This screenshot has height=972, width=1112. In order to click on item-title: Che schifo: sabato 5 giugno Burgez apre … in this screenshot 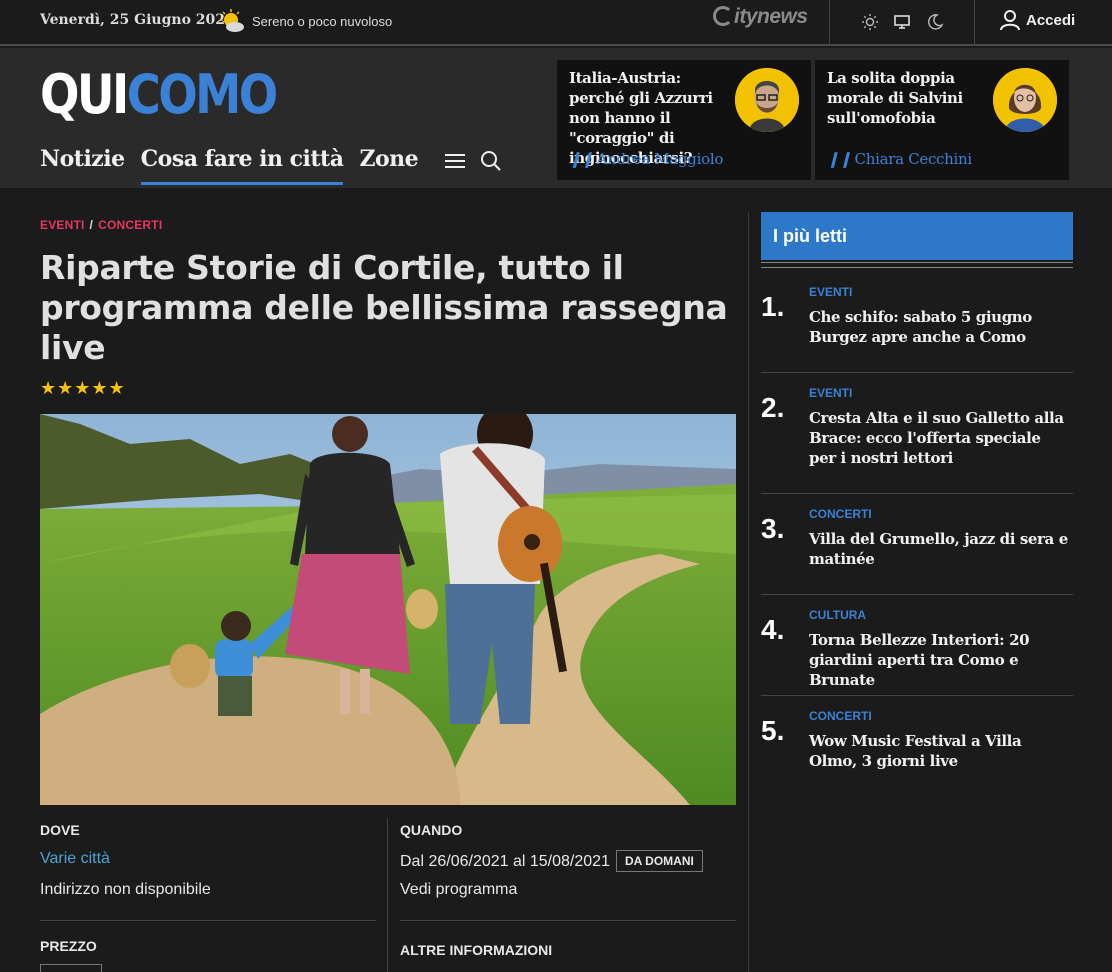, I will do `click(940, 327)`.